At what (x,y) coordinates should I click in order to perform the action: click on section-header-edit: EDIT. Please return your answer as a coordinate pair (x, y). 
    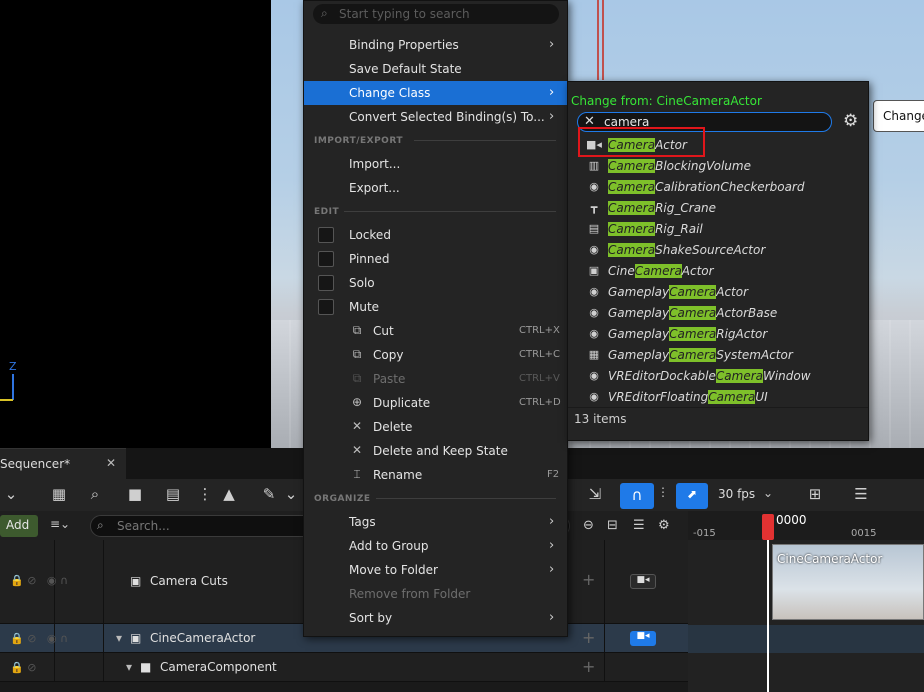
    Looking at the image, I should click on (327, 212).